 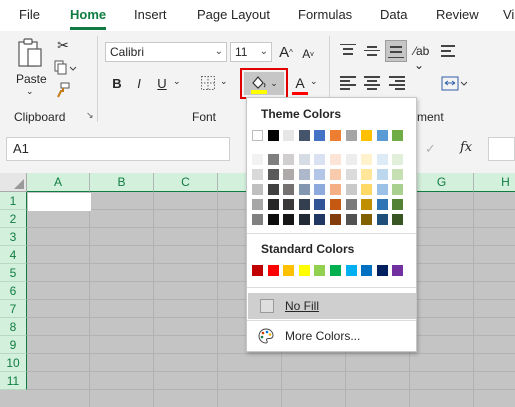 I want to click on decrease-font-size-button: Av, so click(x=308, y=54).